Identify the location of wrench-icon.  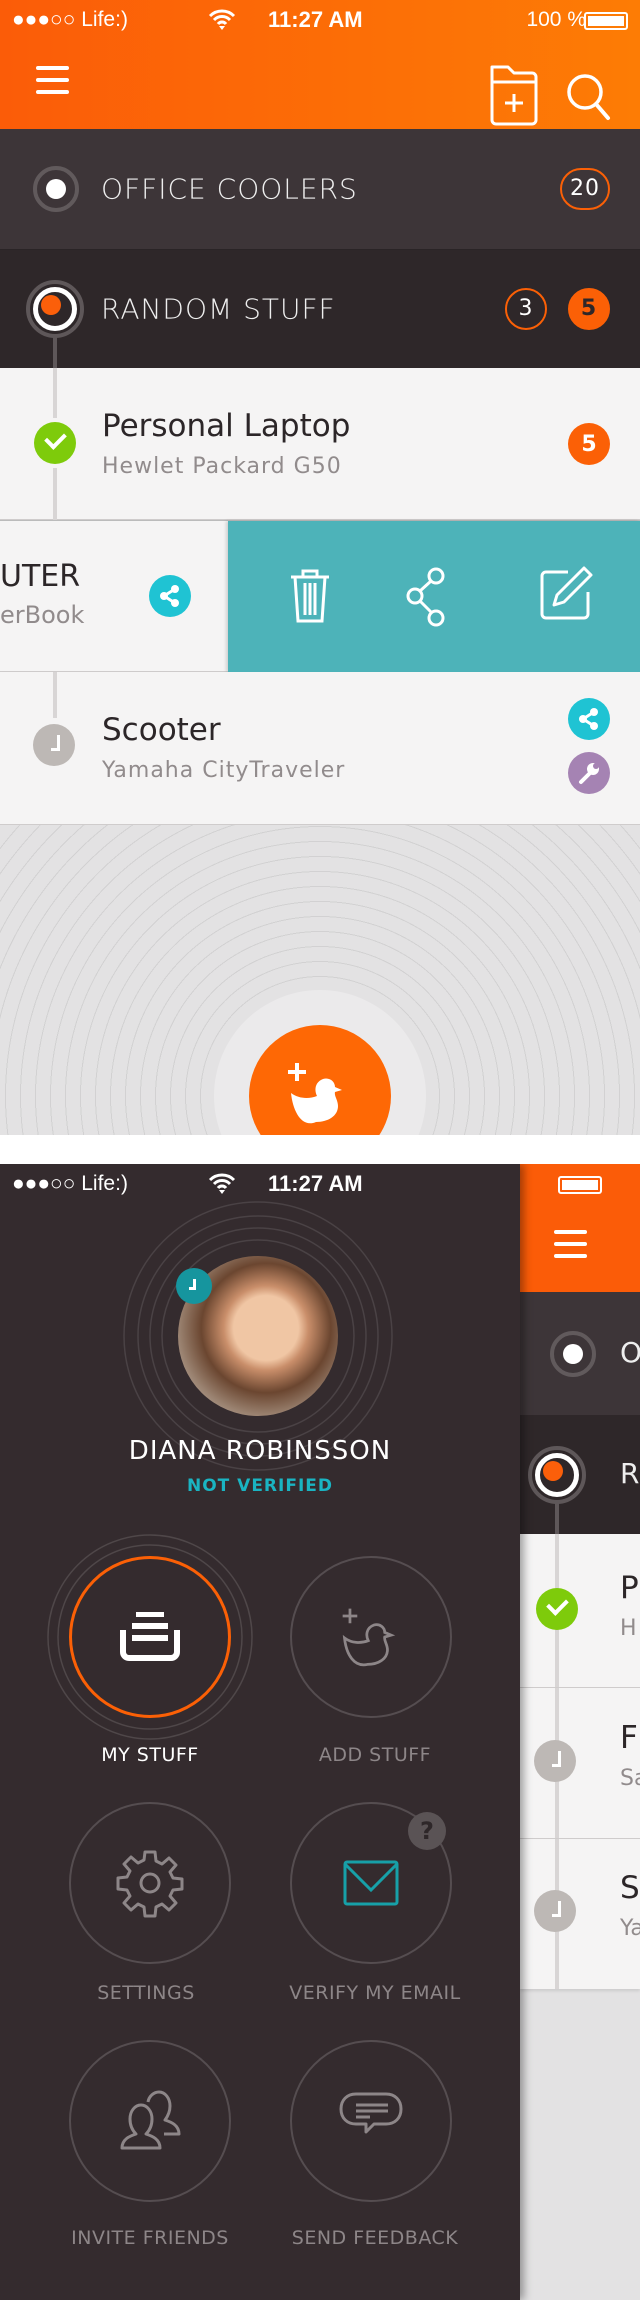
(589, 773).